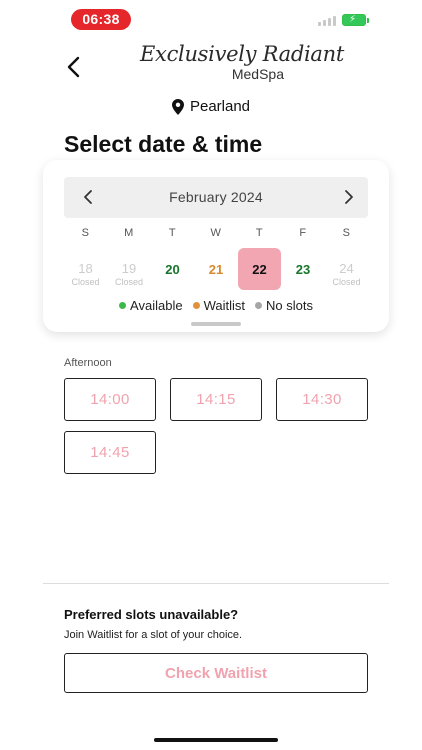 Image resolution: width=422 pixels, height=750 pixels. Describe the element at coordinates (153, 635) in the screenshot. I see `preferred-unavailable-subtitle: Join Waitlist for a slot of your choice.` at that location.